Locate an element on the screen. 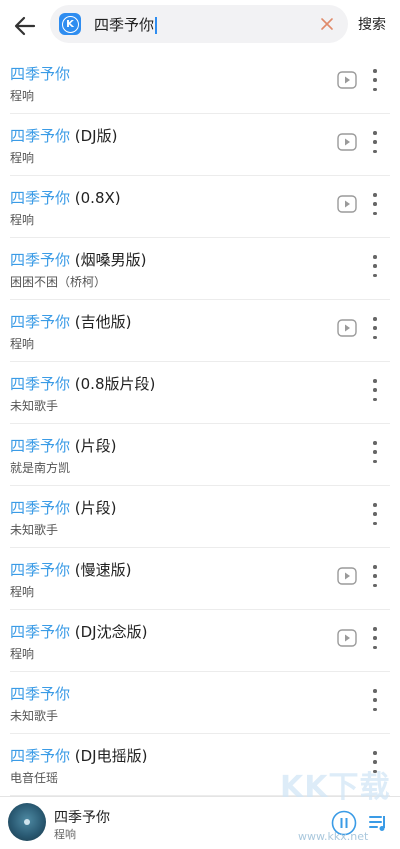 The image size is (400, 849). song-title: 四季予你 (0.8X) is located at coordinates (65, 197).